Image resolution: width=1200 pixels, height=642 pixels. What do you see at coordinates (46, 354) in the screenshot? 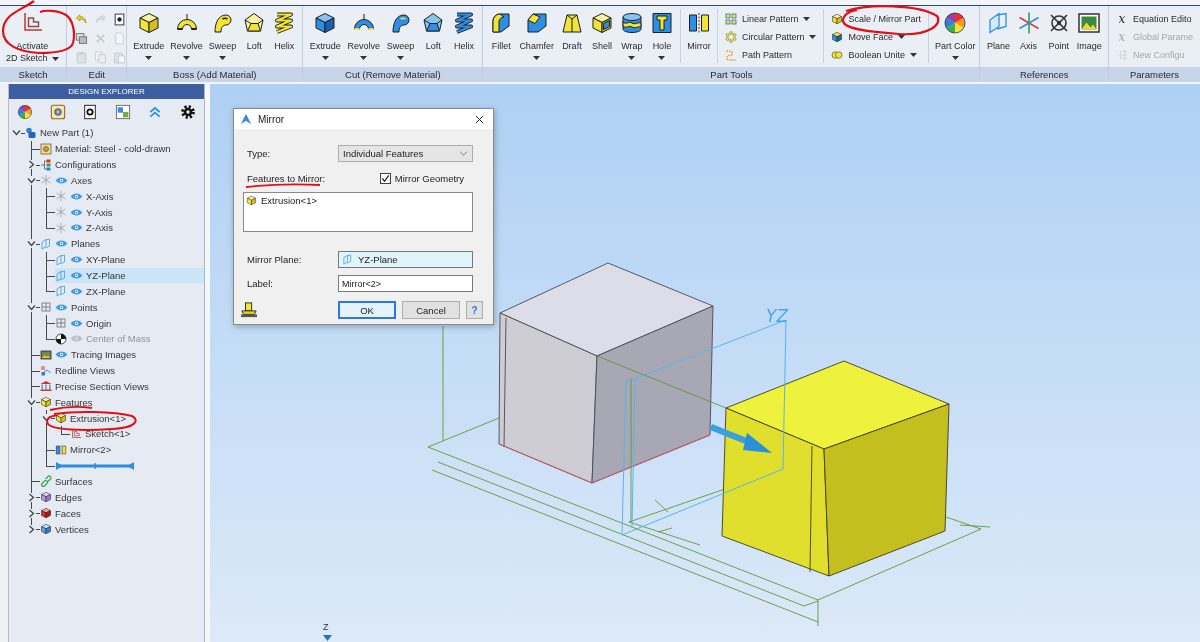
I see `picture-icon` at bounding box center [46, 354].